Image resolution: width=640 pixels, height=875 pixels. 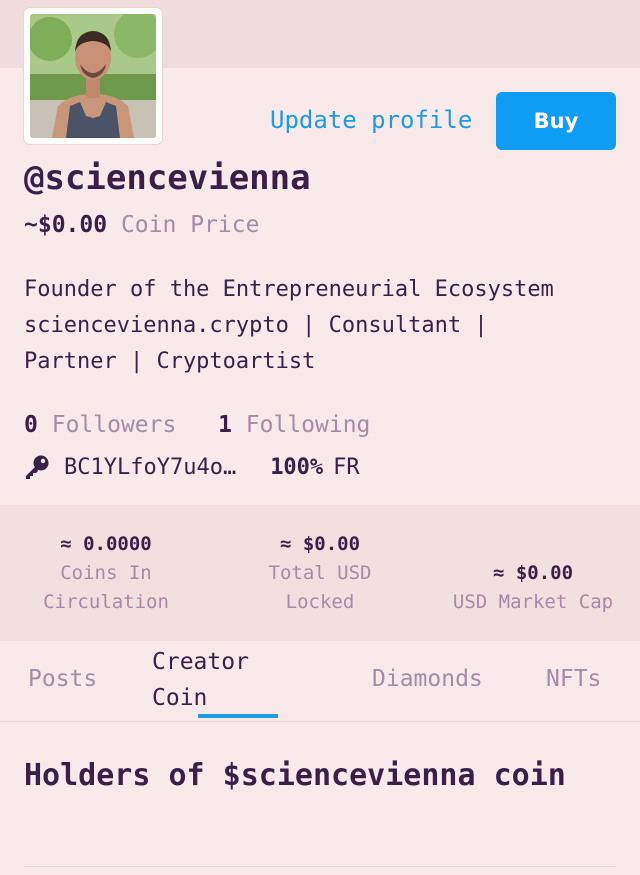 I want to click on tab-nfts: NFTs, so click(x=573, y=679).